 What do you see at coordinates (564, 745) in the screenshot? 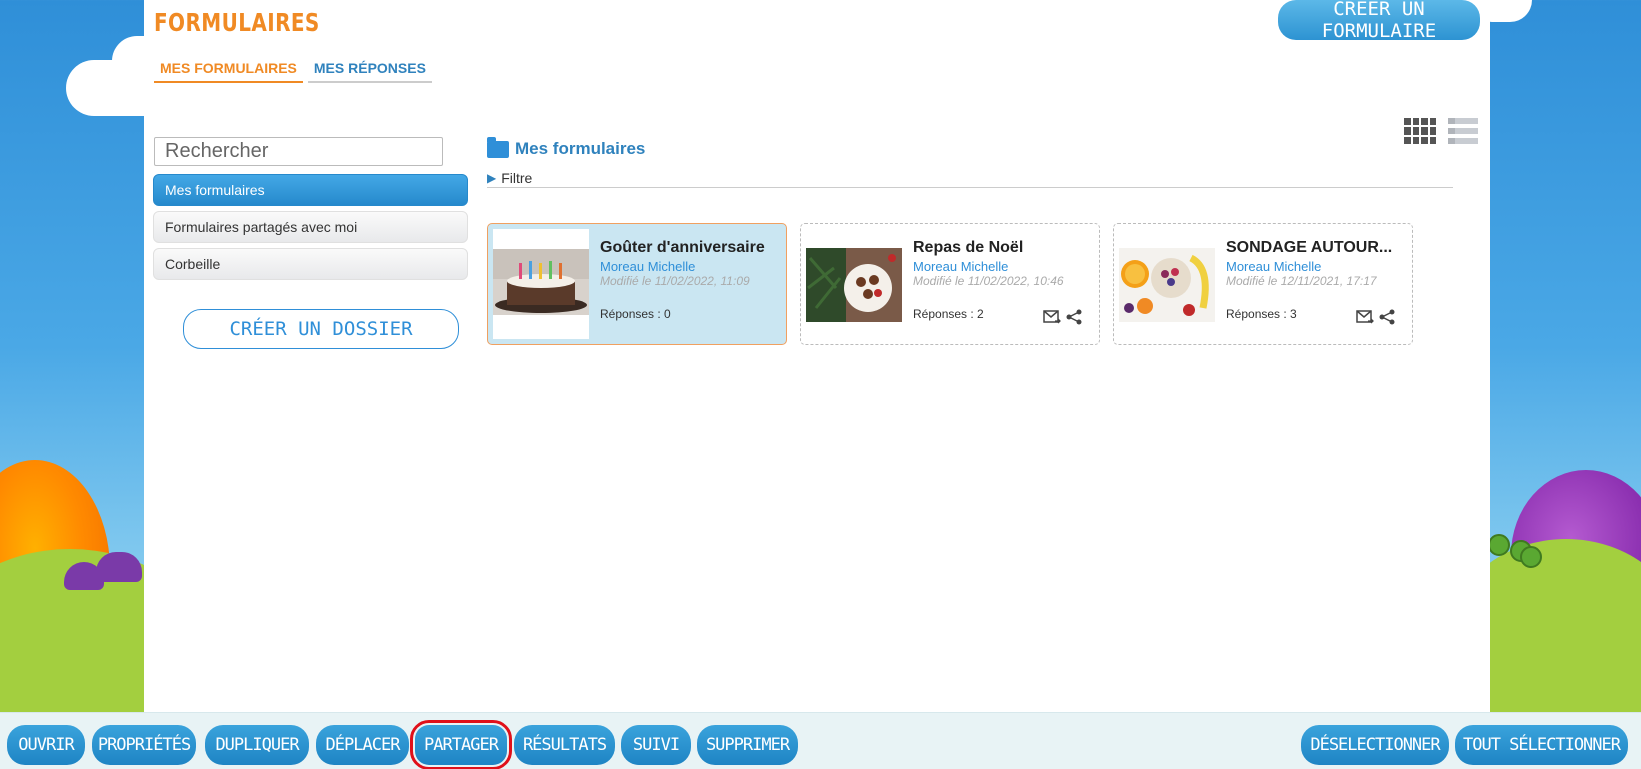
I see `results-button: RÉSULTATS` at bounding box center [564, 745].